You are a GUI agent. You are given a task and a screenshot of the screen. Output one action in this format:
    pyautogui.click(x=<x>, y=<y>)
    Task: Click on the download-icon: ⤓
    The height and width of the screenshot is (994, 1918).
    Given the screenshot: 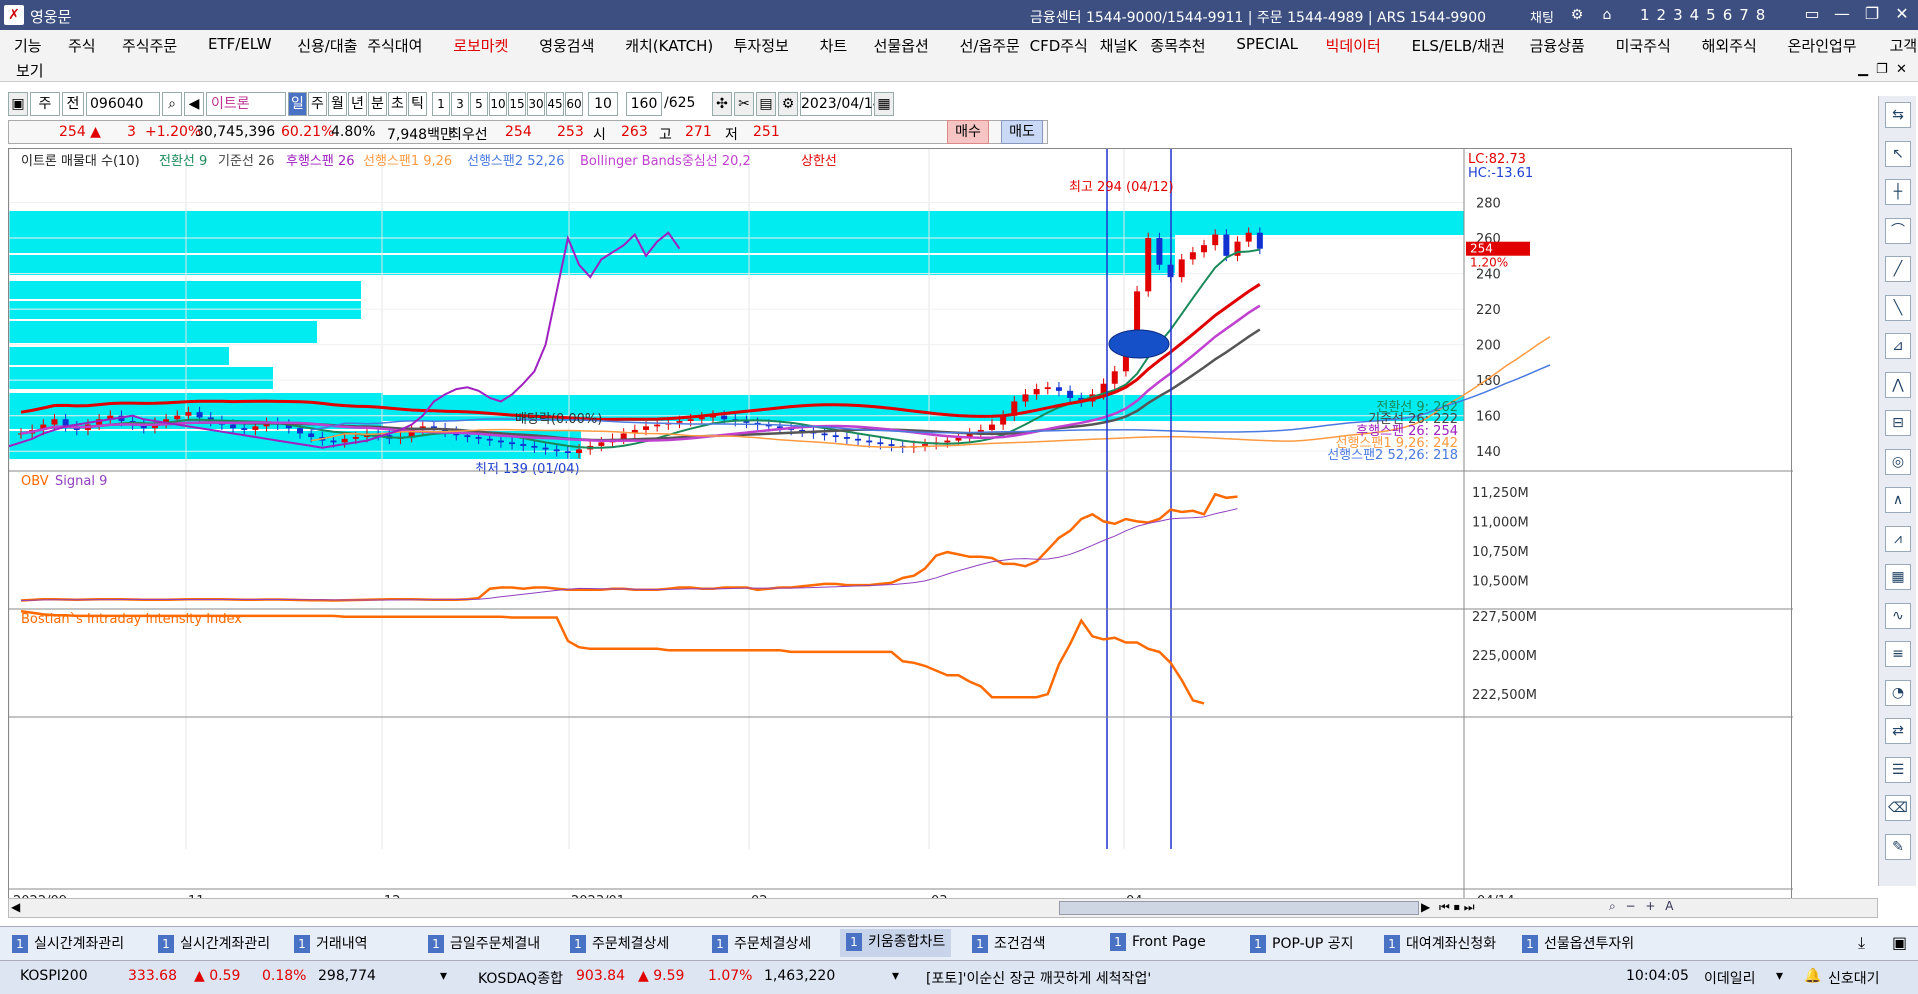 What is the action you would take?
    pyautogui.click(x=1861, y=943)
    